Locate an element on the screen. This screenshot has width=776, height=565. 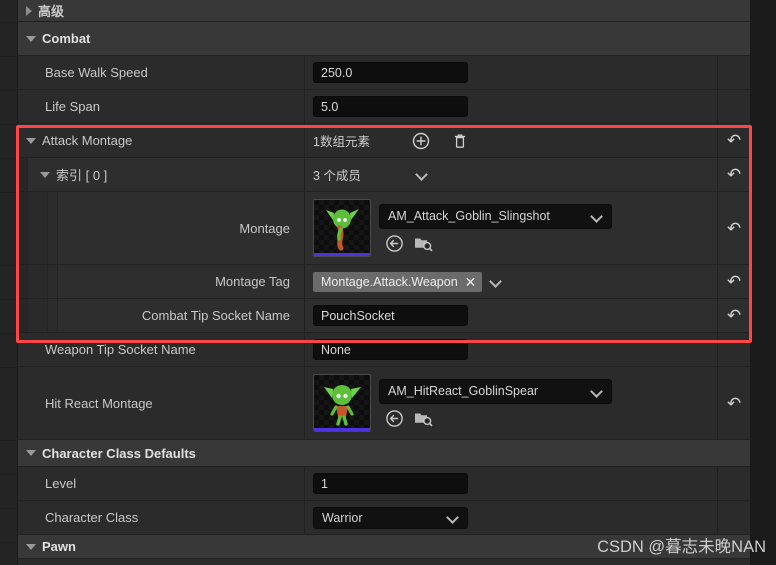
clear-tag-icon: ✕ is located at coordinates (471, 282).